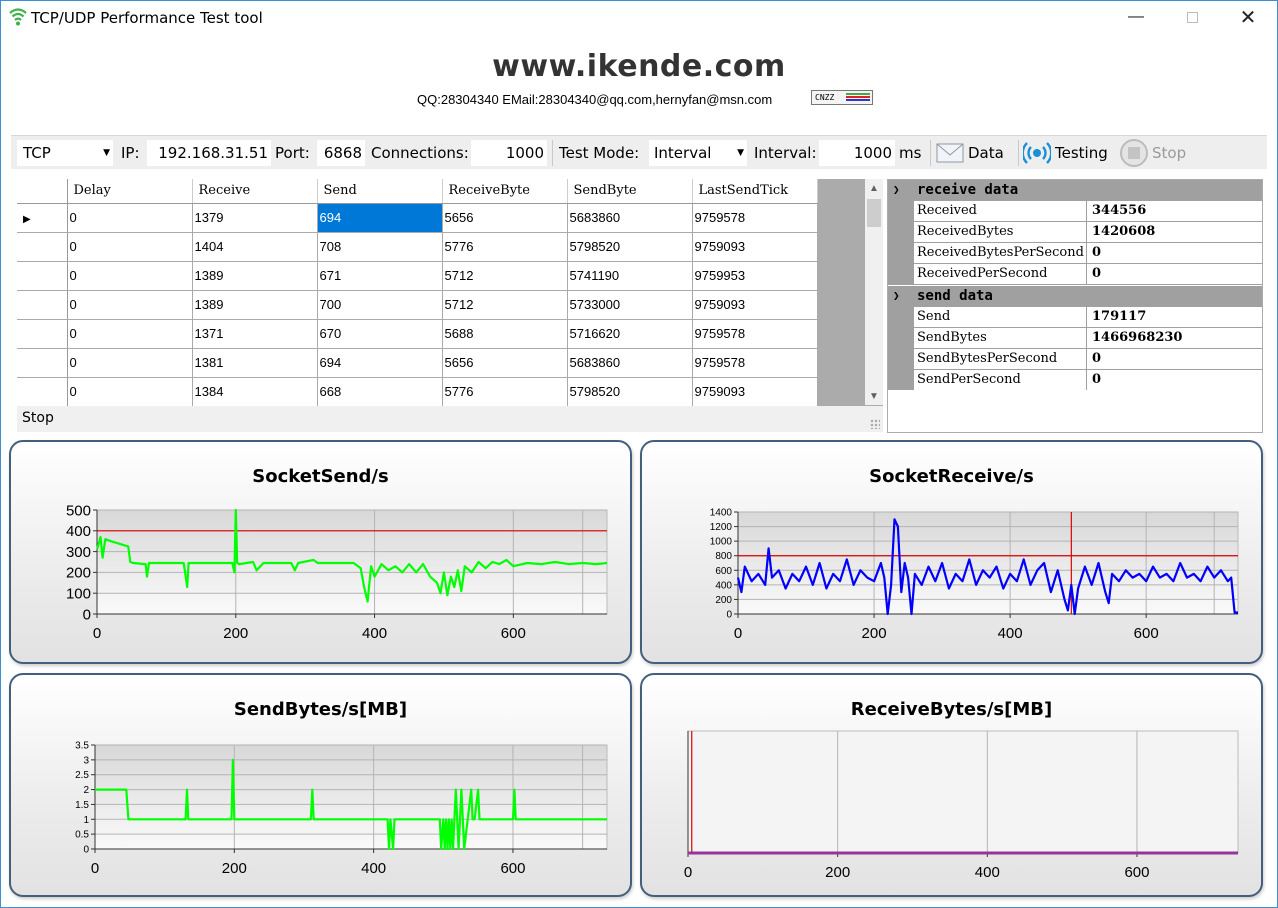  Describe the element at coordinates (842, 97) in the screenshot. I see `cnzz-badge: CNZZ` at that location.